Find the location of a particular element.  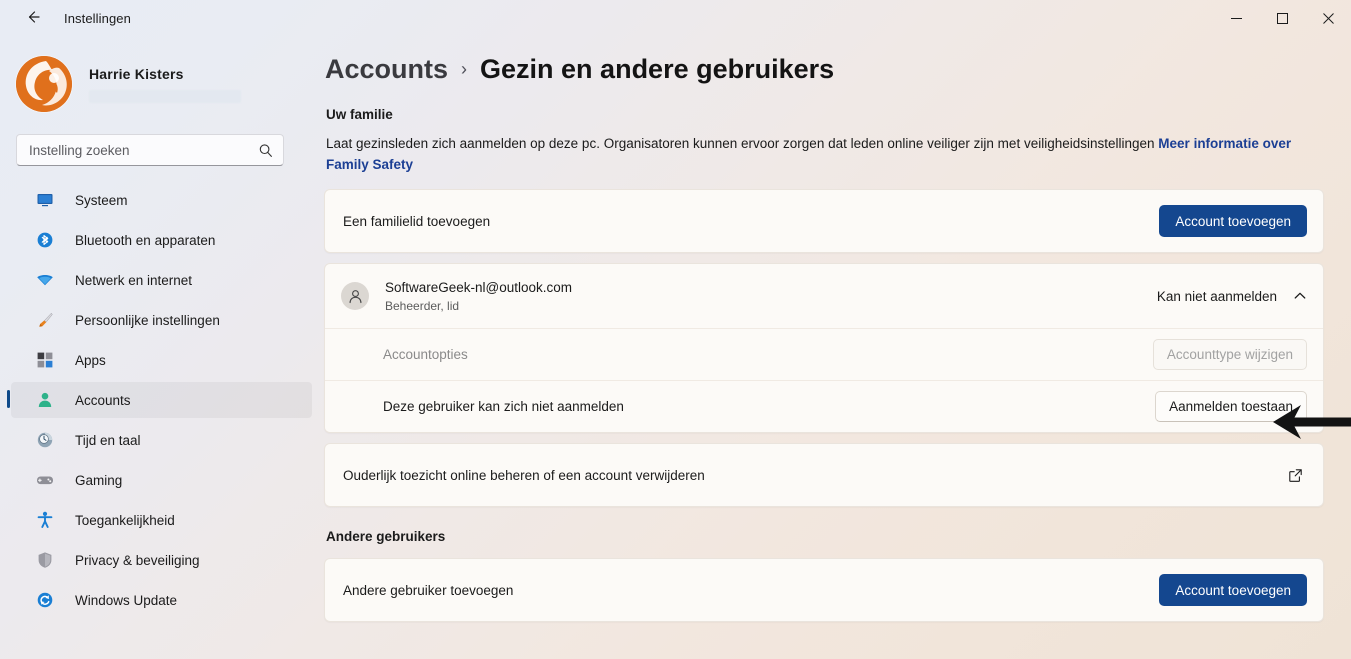

add-other-user-label: Andere gebruiker toevoegen is located at coordinates (428, 590).